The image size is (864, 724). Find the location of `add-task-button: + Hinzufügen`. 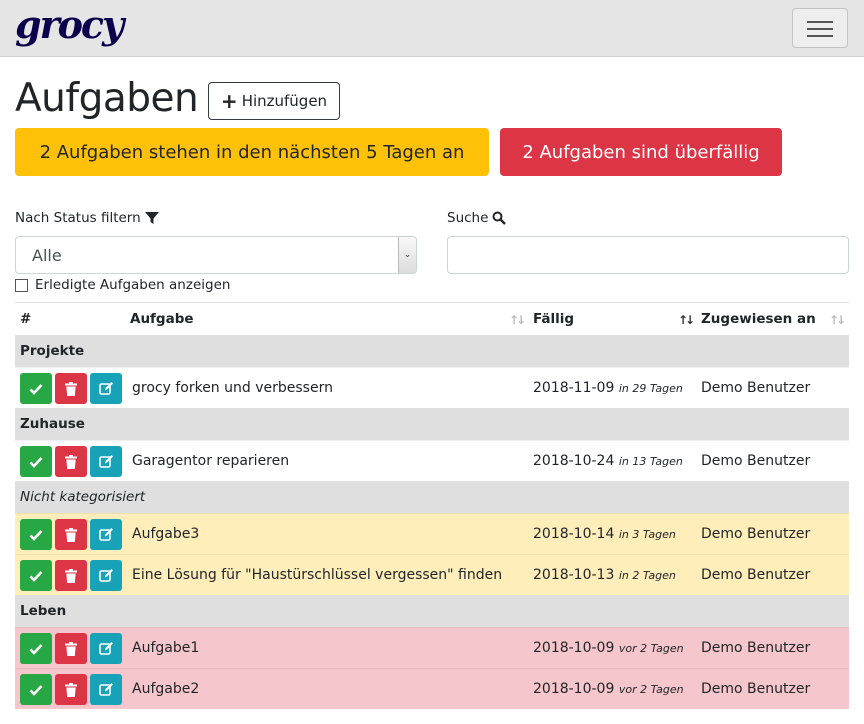

add-task-button: + Hinzufügen is located at coordinates (274, 101).